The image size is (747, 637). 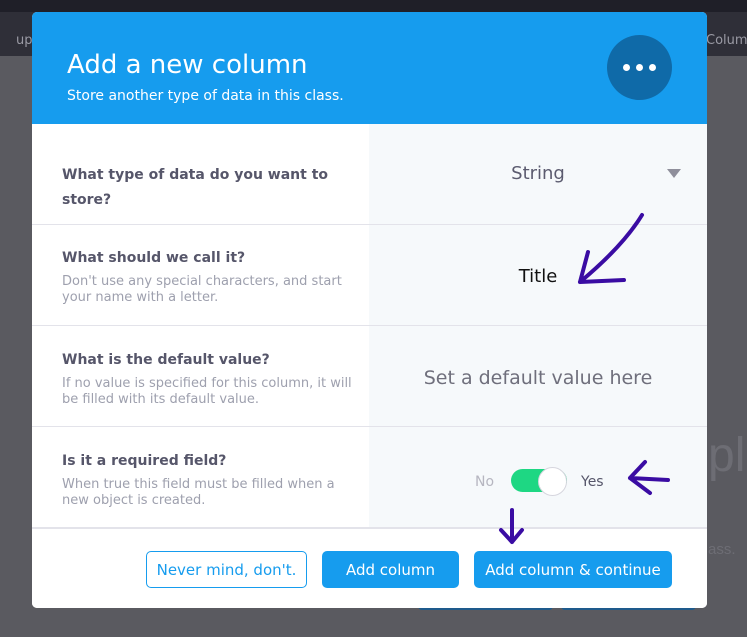 What do you see at coordinates (24, 40) in the screenshot?
I see `toolbar-left-text: up` at bounding box center [24, 40].